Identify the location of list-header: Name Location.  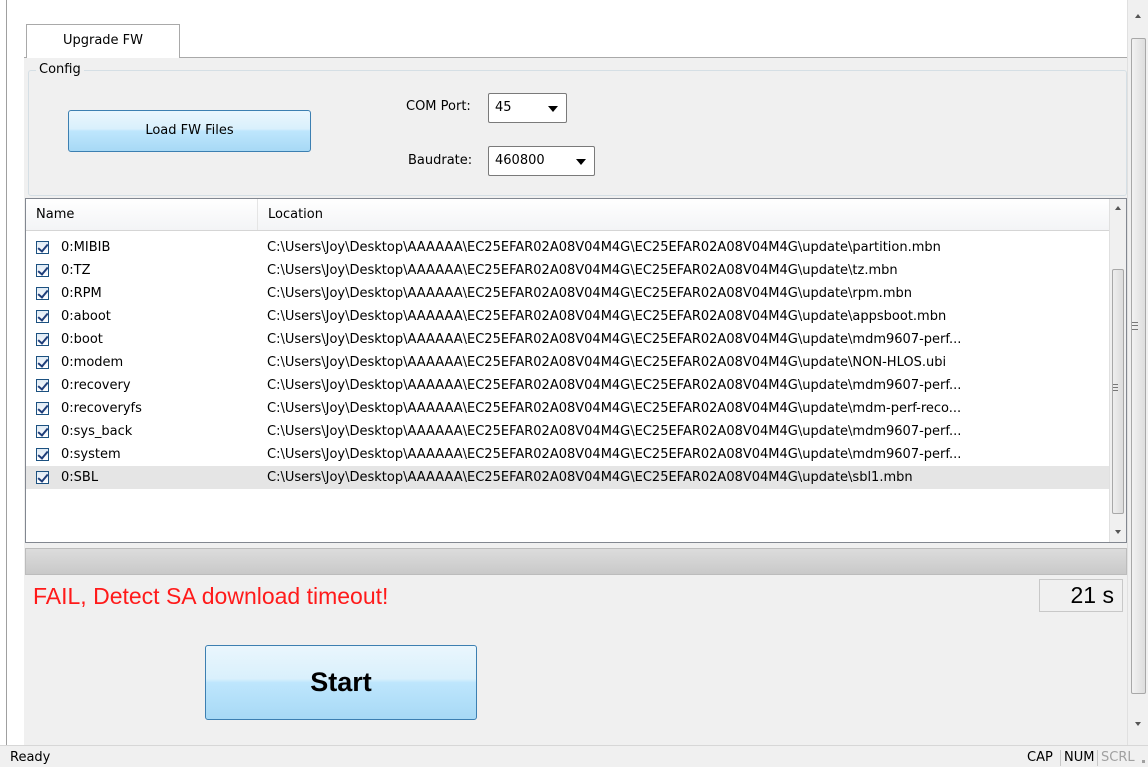
(568, 215).